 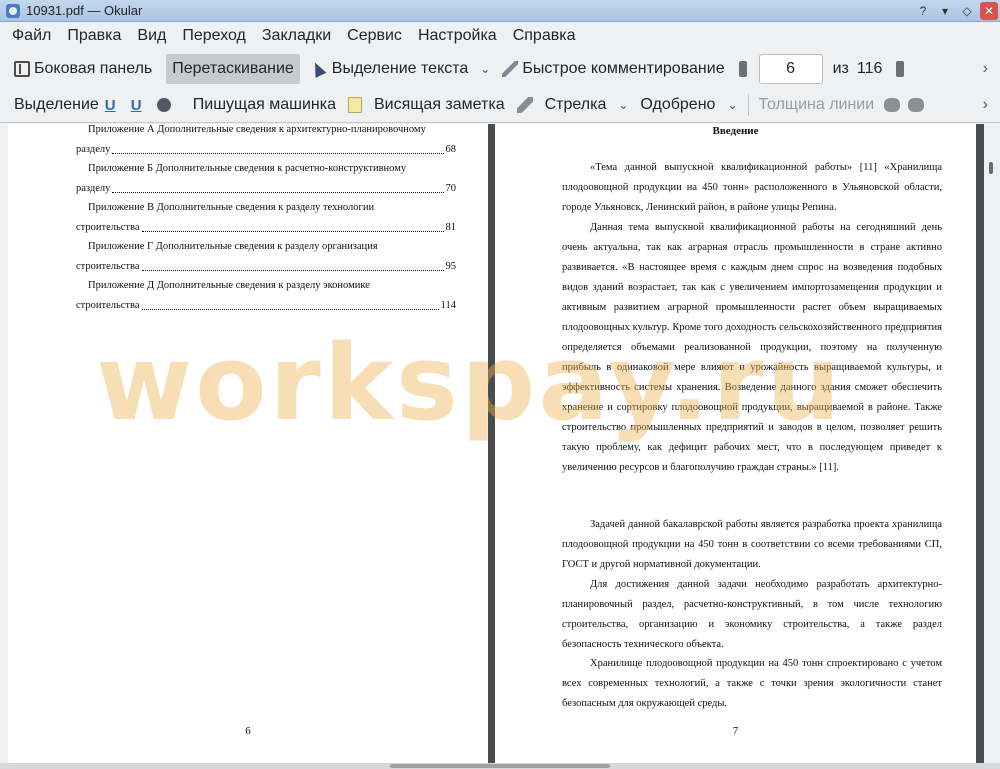 I want to click on arrow-chevron-down-icon: ⌄, so click(x=623, y=105).